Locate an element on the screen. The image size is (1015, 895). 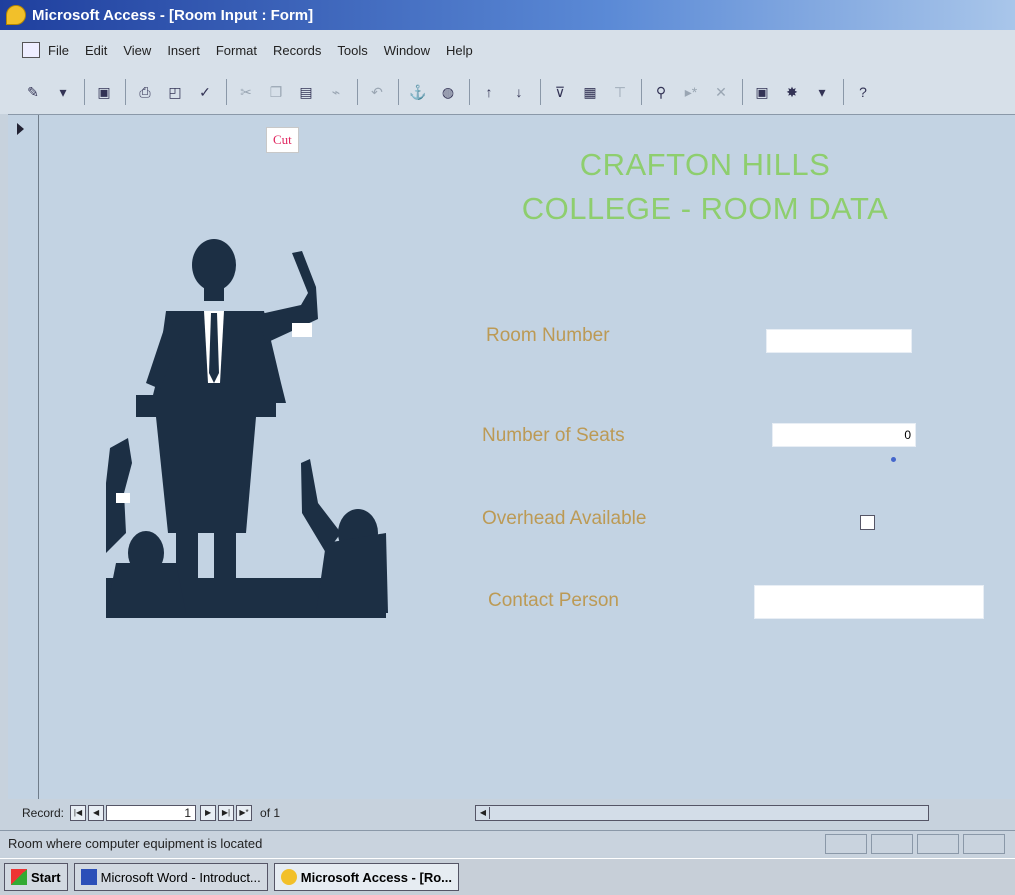
find-icon: ⚲ is located at coordinates (661, 92).